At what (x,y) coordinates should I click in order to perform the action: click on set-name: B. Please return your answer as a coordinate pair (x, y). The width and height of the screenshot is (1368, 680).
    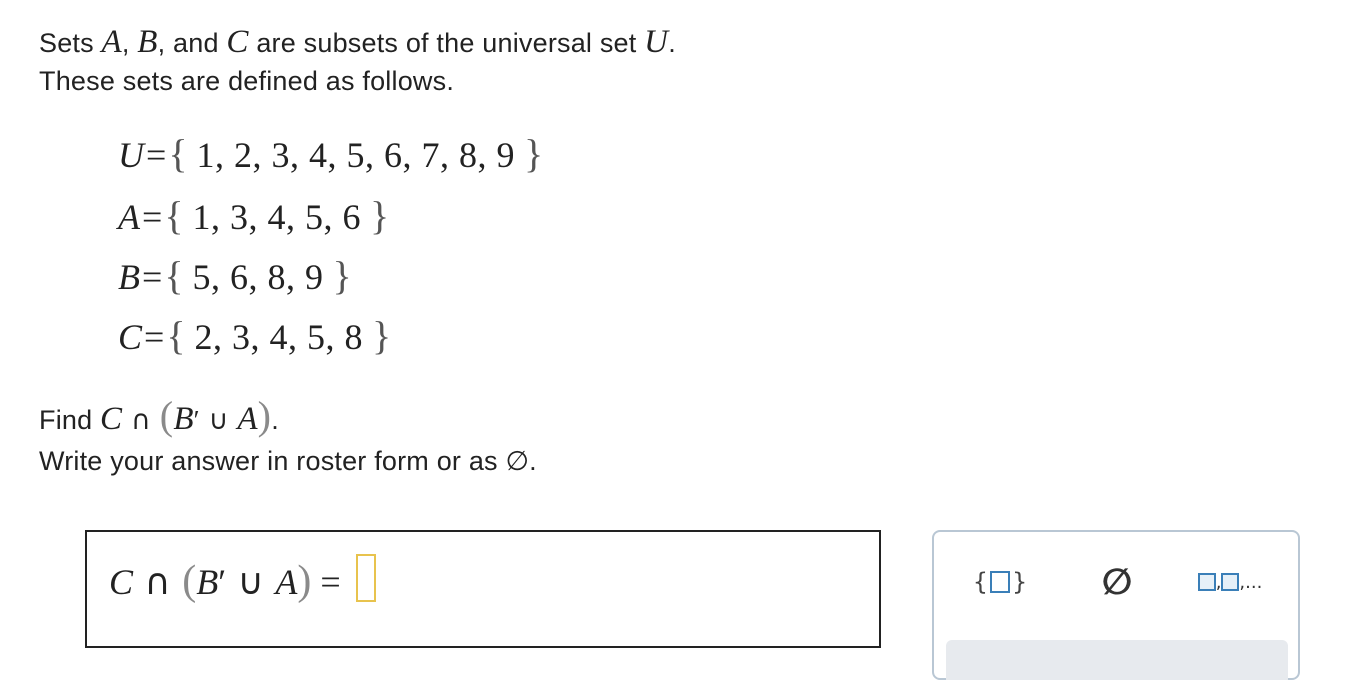
    Looking at the image, I should click on (129, 277).